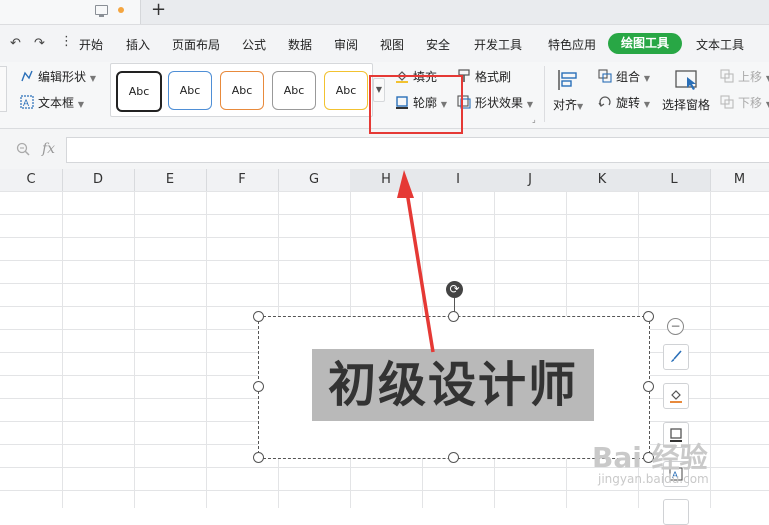 The height and width of the screenshot is (525, 769). Describe the element at coordinates (346, 44) in the screenshot. I see `menu-review: 审阅` at that location.